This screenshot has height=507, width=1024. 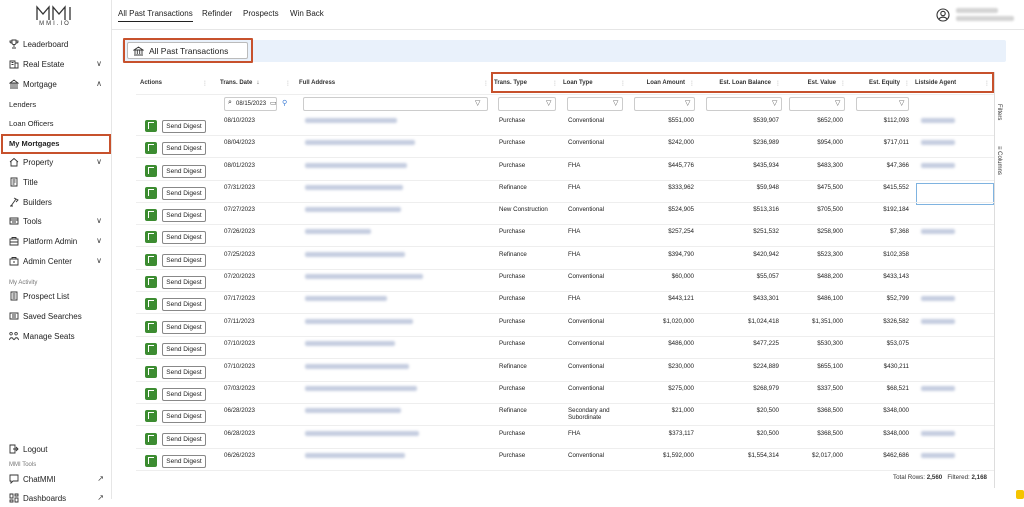 I want to click on sidebar-item-platform-admin: Platform Admin ∨, so click(x=56, y=241).